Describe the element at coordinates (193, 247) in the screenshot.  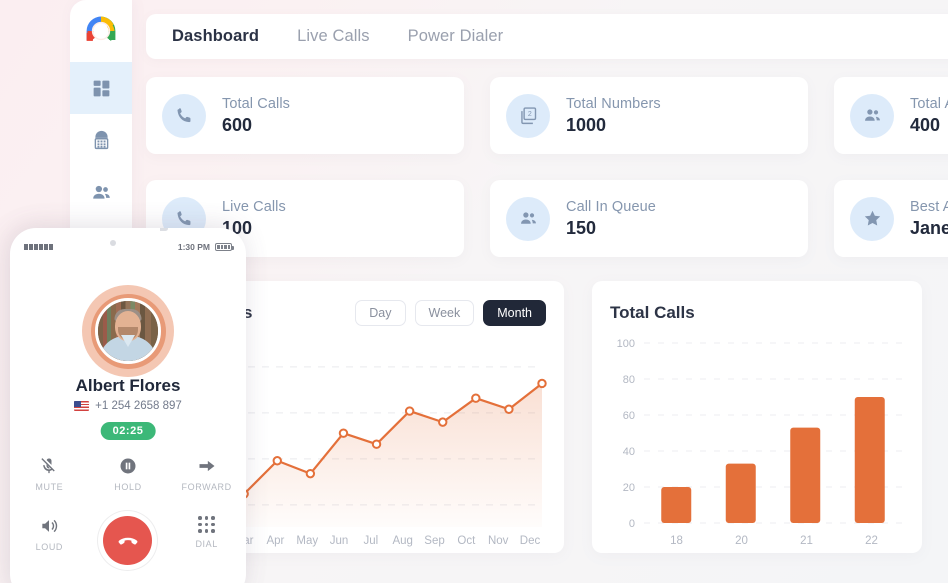
I see `status-time: 1:30 PM` at that location.